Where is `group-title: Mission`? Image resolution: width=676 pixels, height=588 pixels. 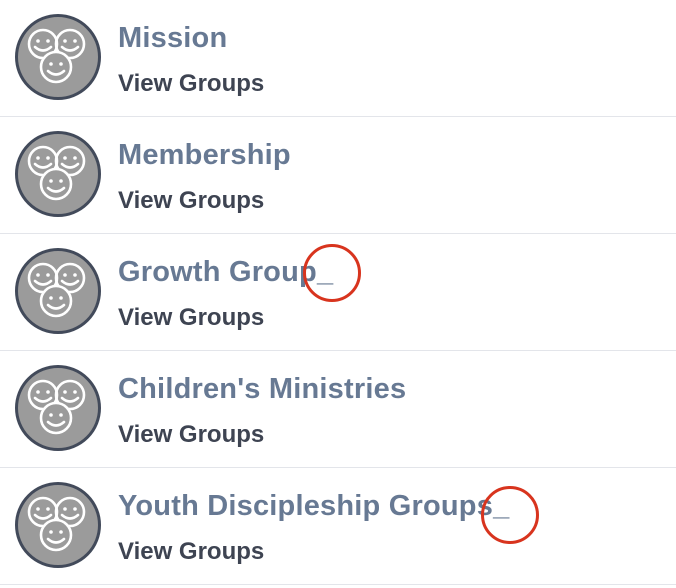 group-title: Mission is located at coordinates (173, 38).